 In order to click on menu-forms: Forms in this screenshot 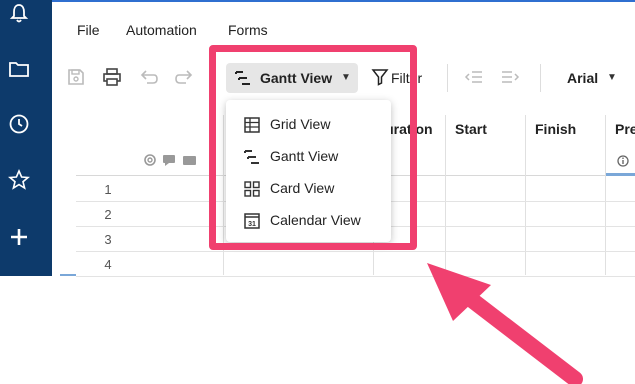, I will do `click(248, 30)`.